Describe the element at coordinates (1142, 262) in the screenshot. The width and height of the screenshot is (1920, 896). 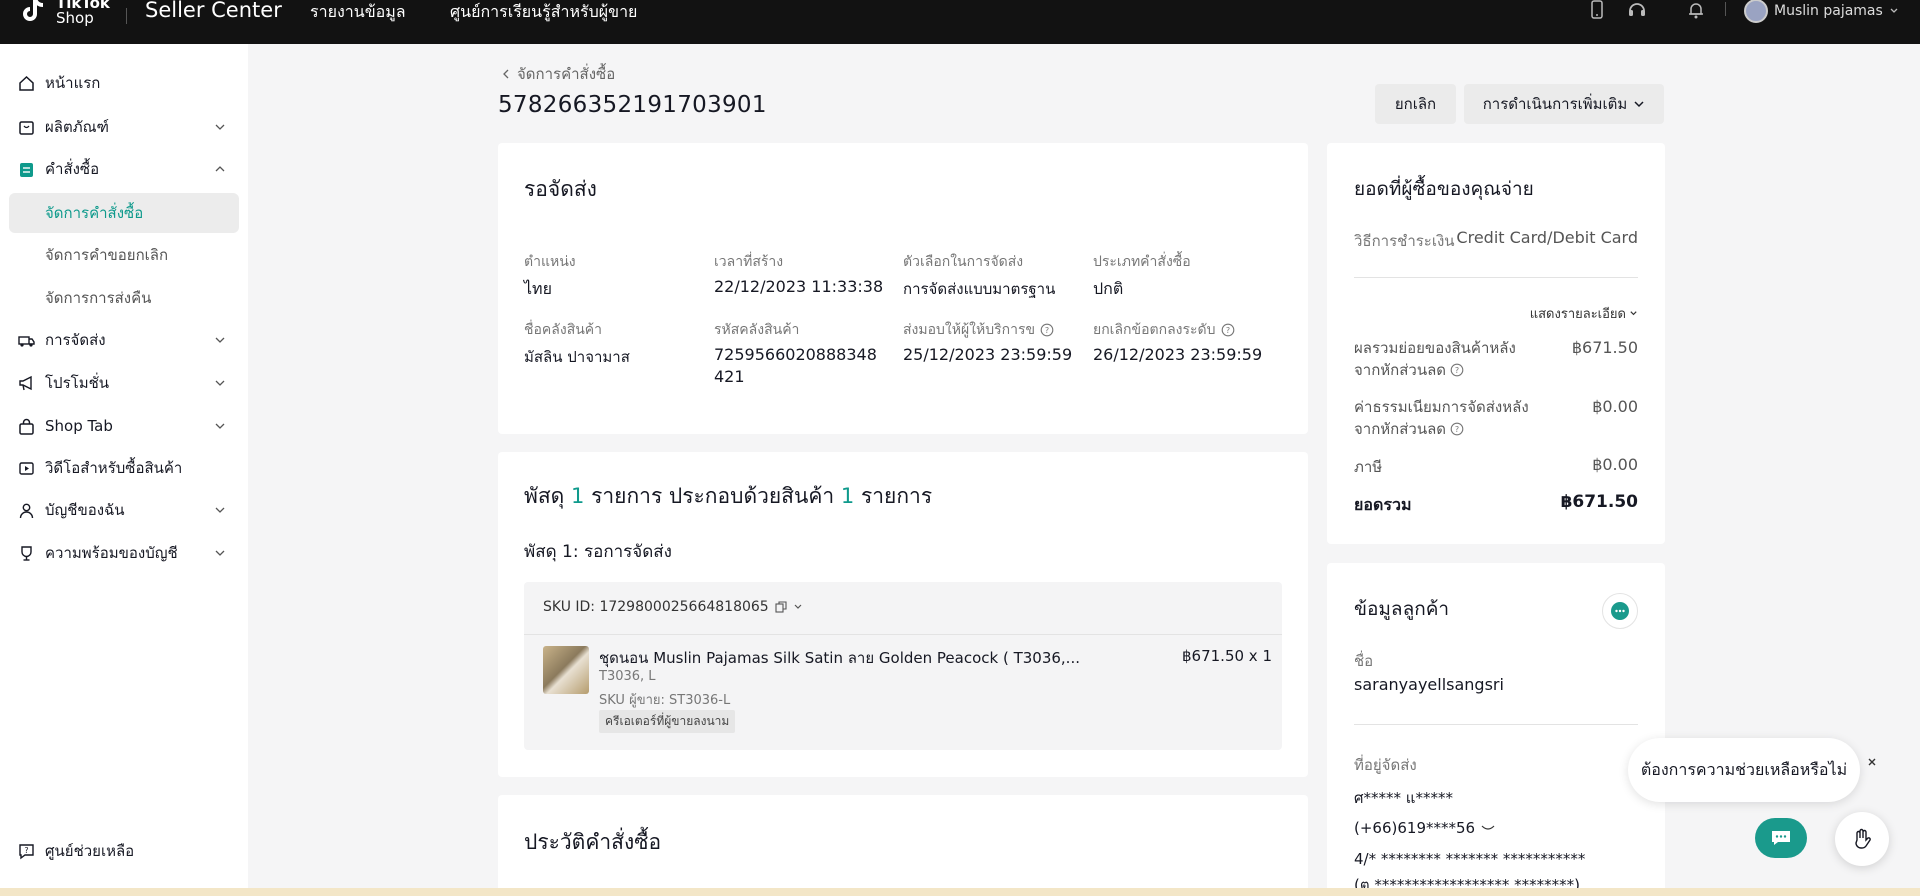
I see `field-label-order-type: ประเภทคำสั่งซื้อ` at that location.